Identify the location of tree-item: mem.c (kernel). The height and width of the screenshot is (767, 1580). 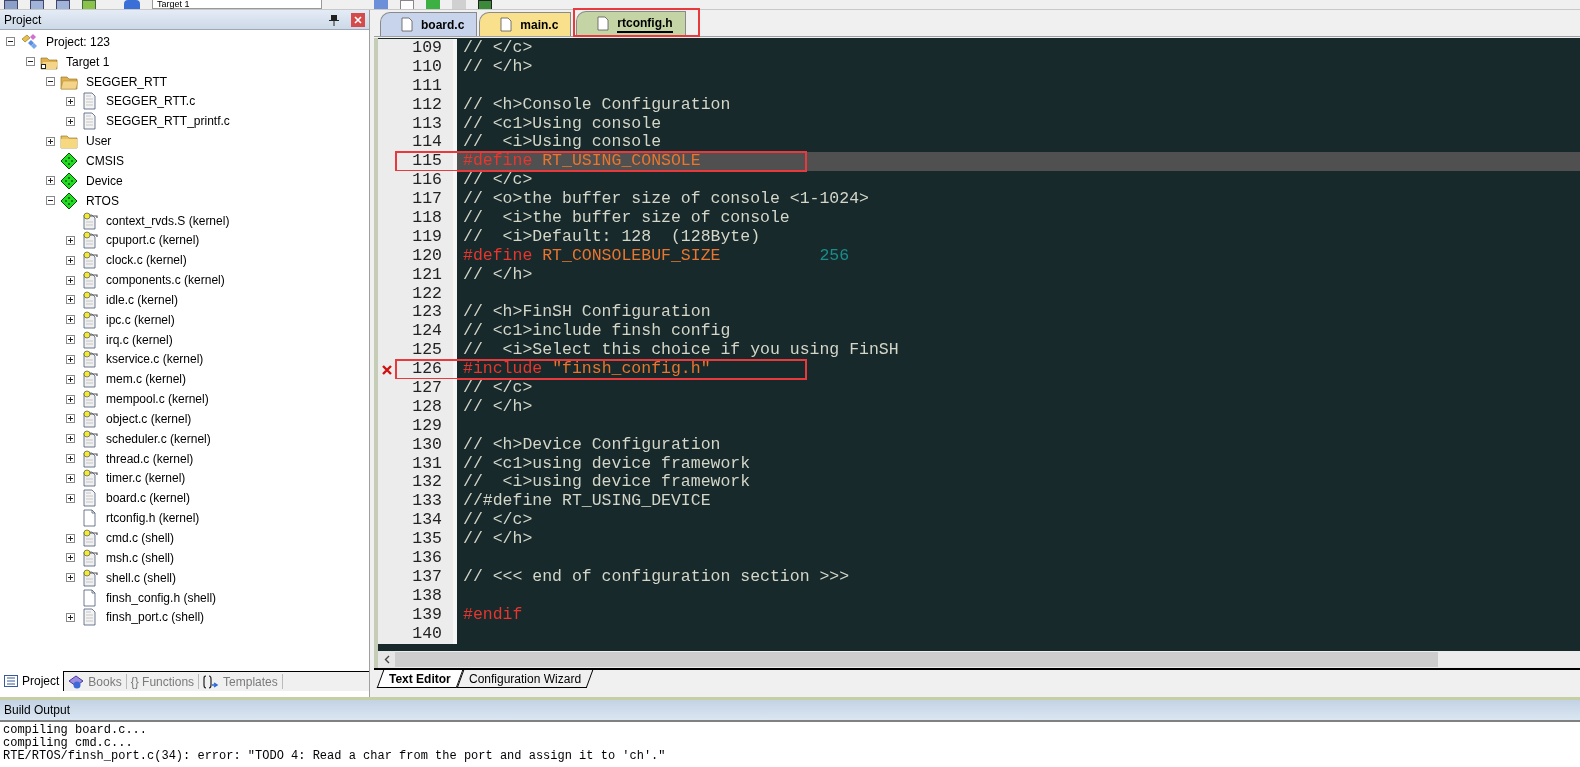
(146, 379).